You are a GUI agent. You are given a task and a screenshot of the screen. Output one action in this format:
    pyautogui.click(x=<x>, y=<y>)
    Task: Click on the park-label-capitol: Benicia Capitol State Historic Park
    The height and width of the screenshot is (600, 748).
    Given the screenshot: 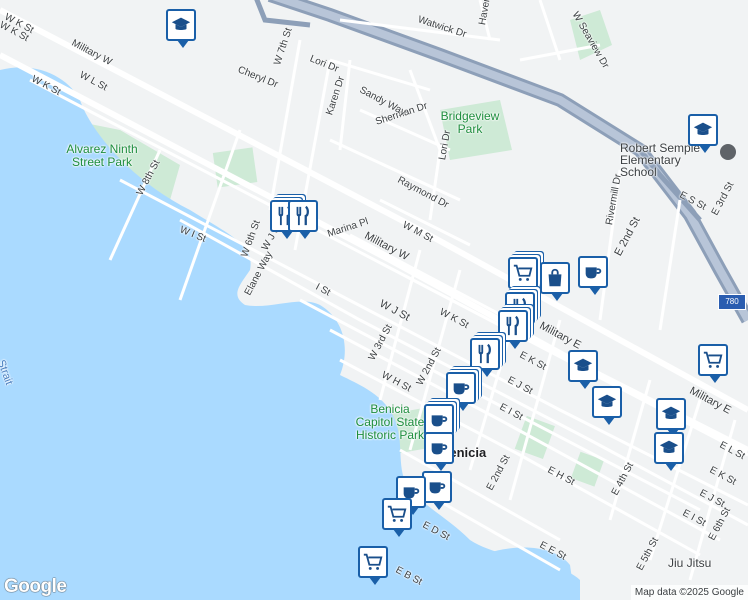 What is the action you would take?
    pyautogui.click(x=390, y=422)
    